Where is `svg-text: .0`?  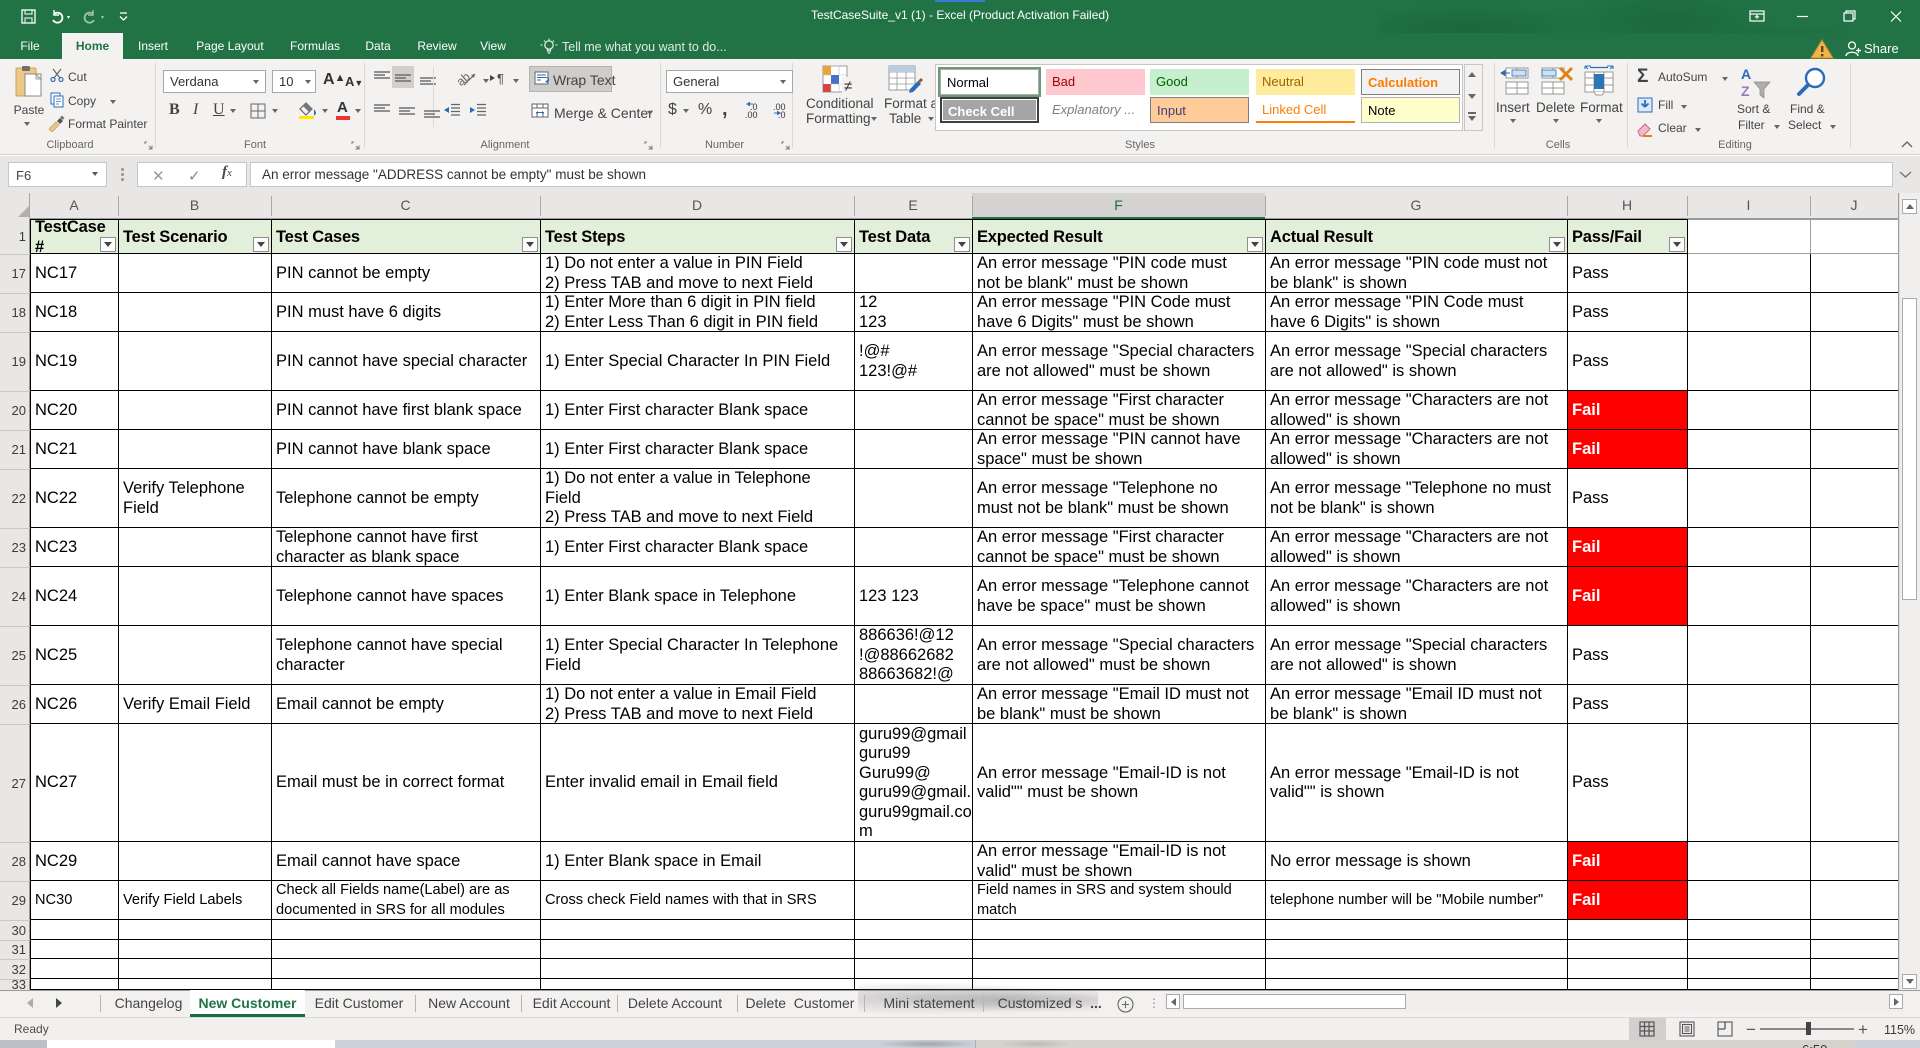
svg-text: .0 is located at coordinates (782, 114).